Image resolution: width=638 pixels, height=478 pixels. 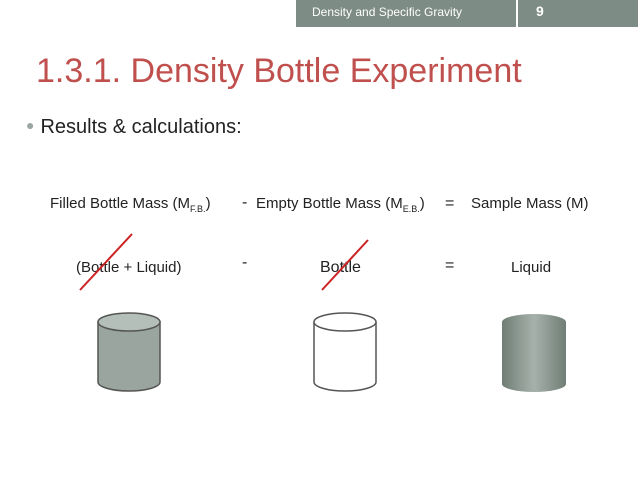 I want to click on empty-label-text: Empty Bottle Mass (M, so click(x=329, y=203).